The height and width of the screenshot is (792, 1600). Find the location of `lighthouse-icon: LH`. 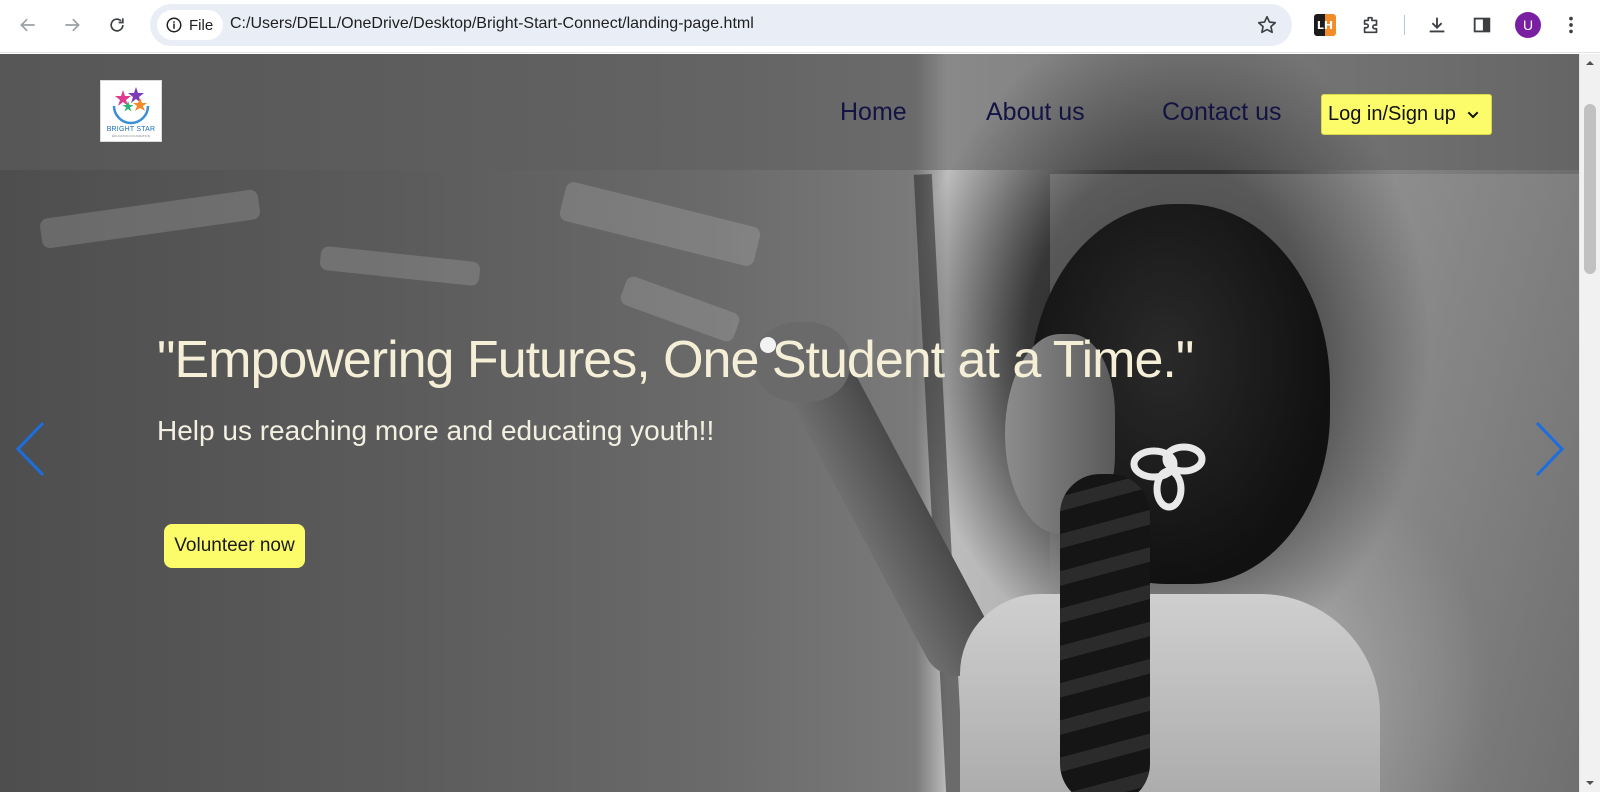

lighthouse-icon: LH is located at coordinates (1325, 25).